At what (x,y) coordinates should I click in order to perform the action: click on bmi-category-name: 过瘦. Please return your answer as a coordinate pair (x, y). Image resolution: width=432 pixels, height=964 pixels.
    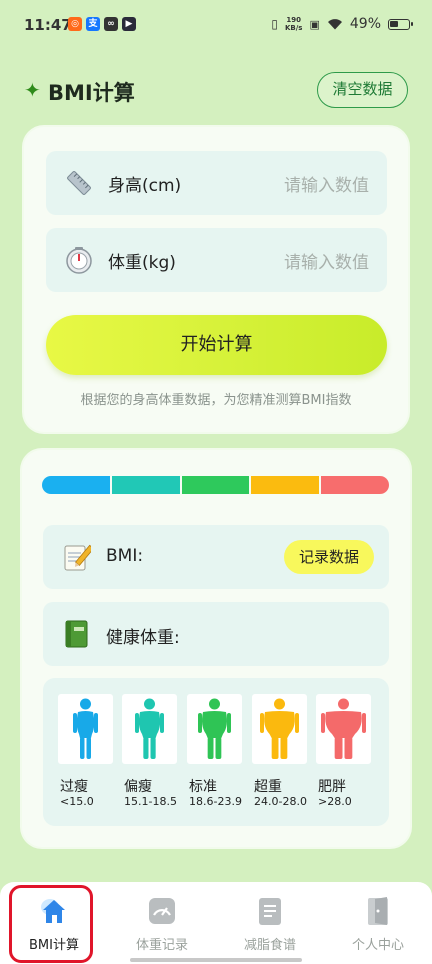
    Looking at the image, I should click on (74, 787).